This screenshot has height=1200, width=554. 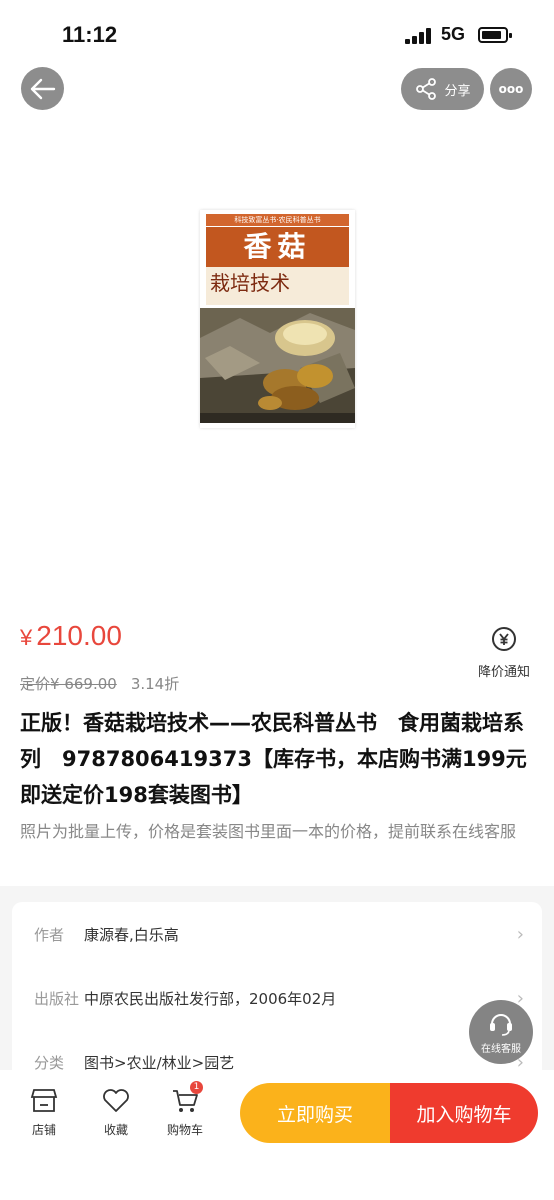 What do you see at coordinates (501, 1049) in the screenshot?
I see `service-label: 在线客服` at bounding box center [501, 1049].